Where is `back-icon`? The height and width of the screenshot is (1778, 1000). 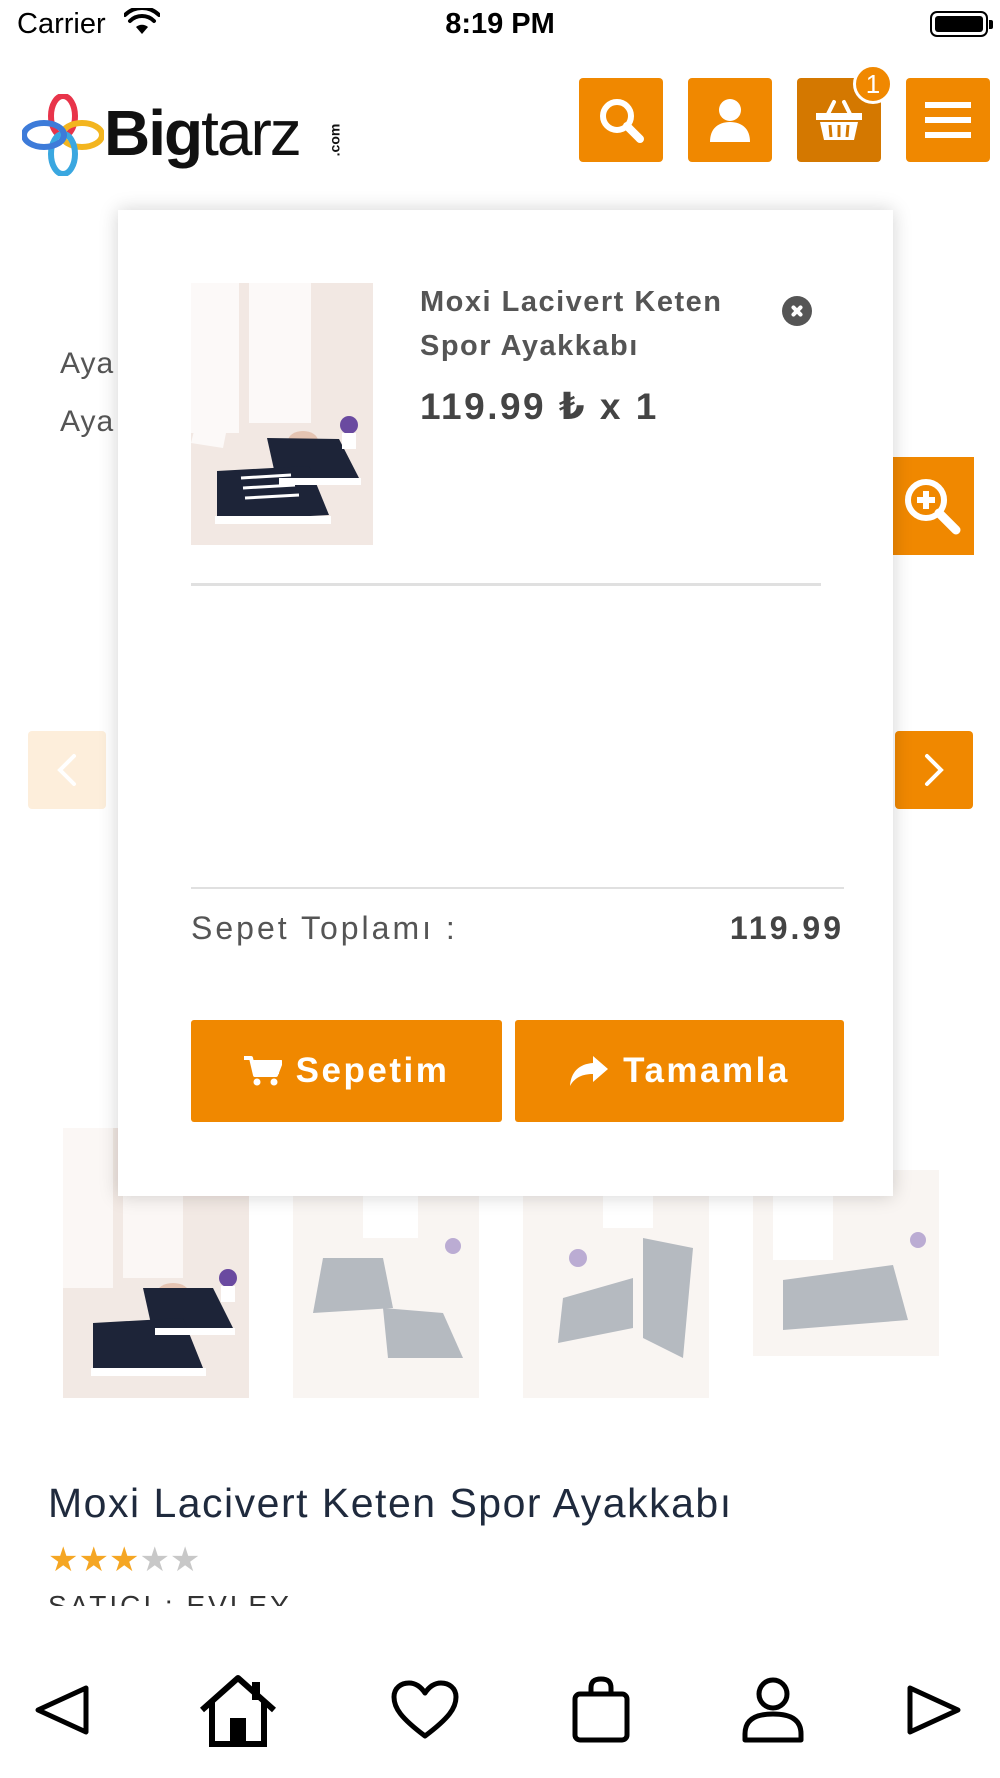
back-icon is located at coordinates (62, 1710).